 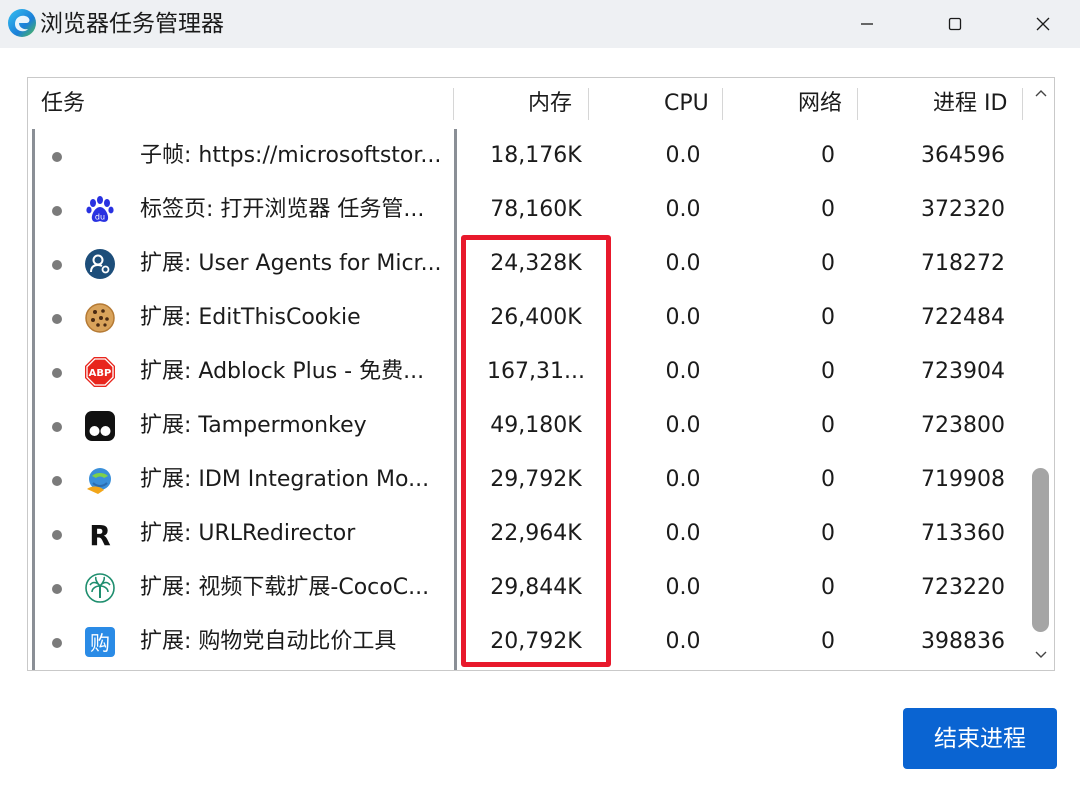 I want to click on column-header-task: 任务, so click(x=63, y=103).